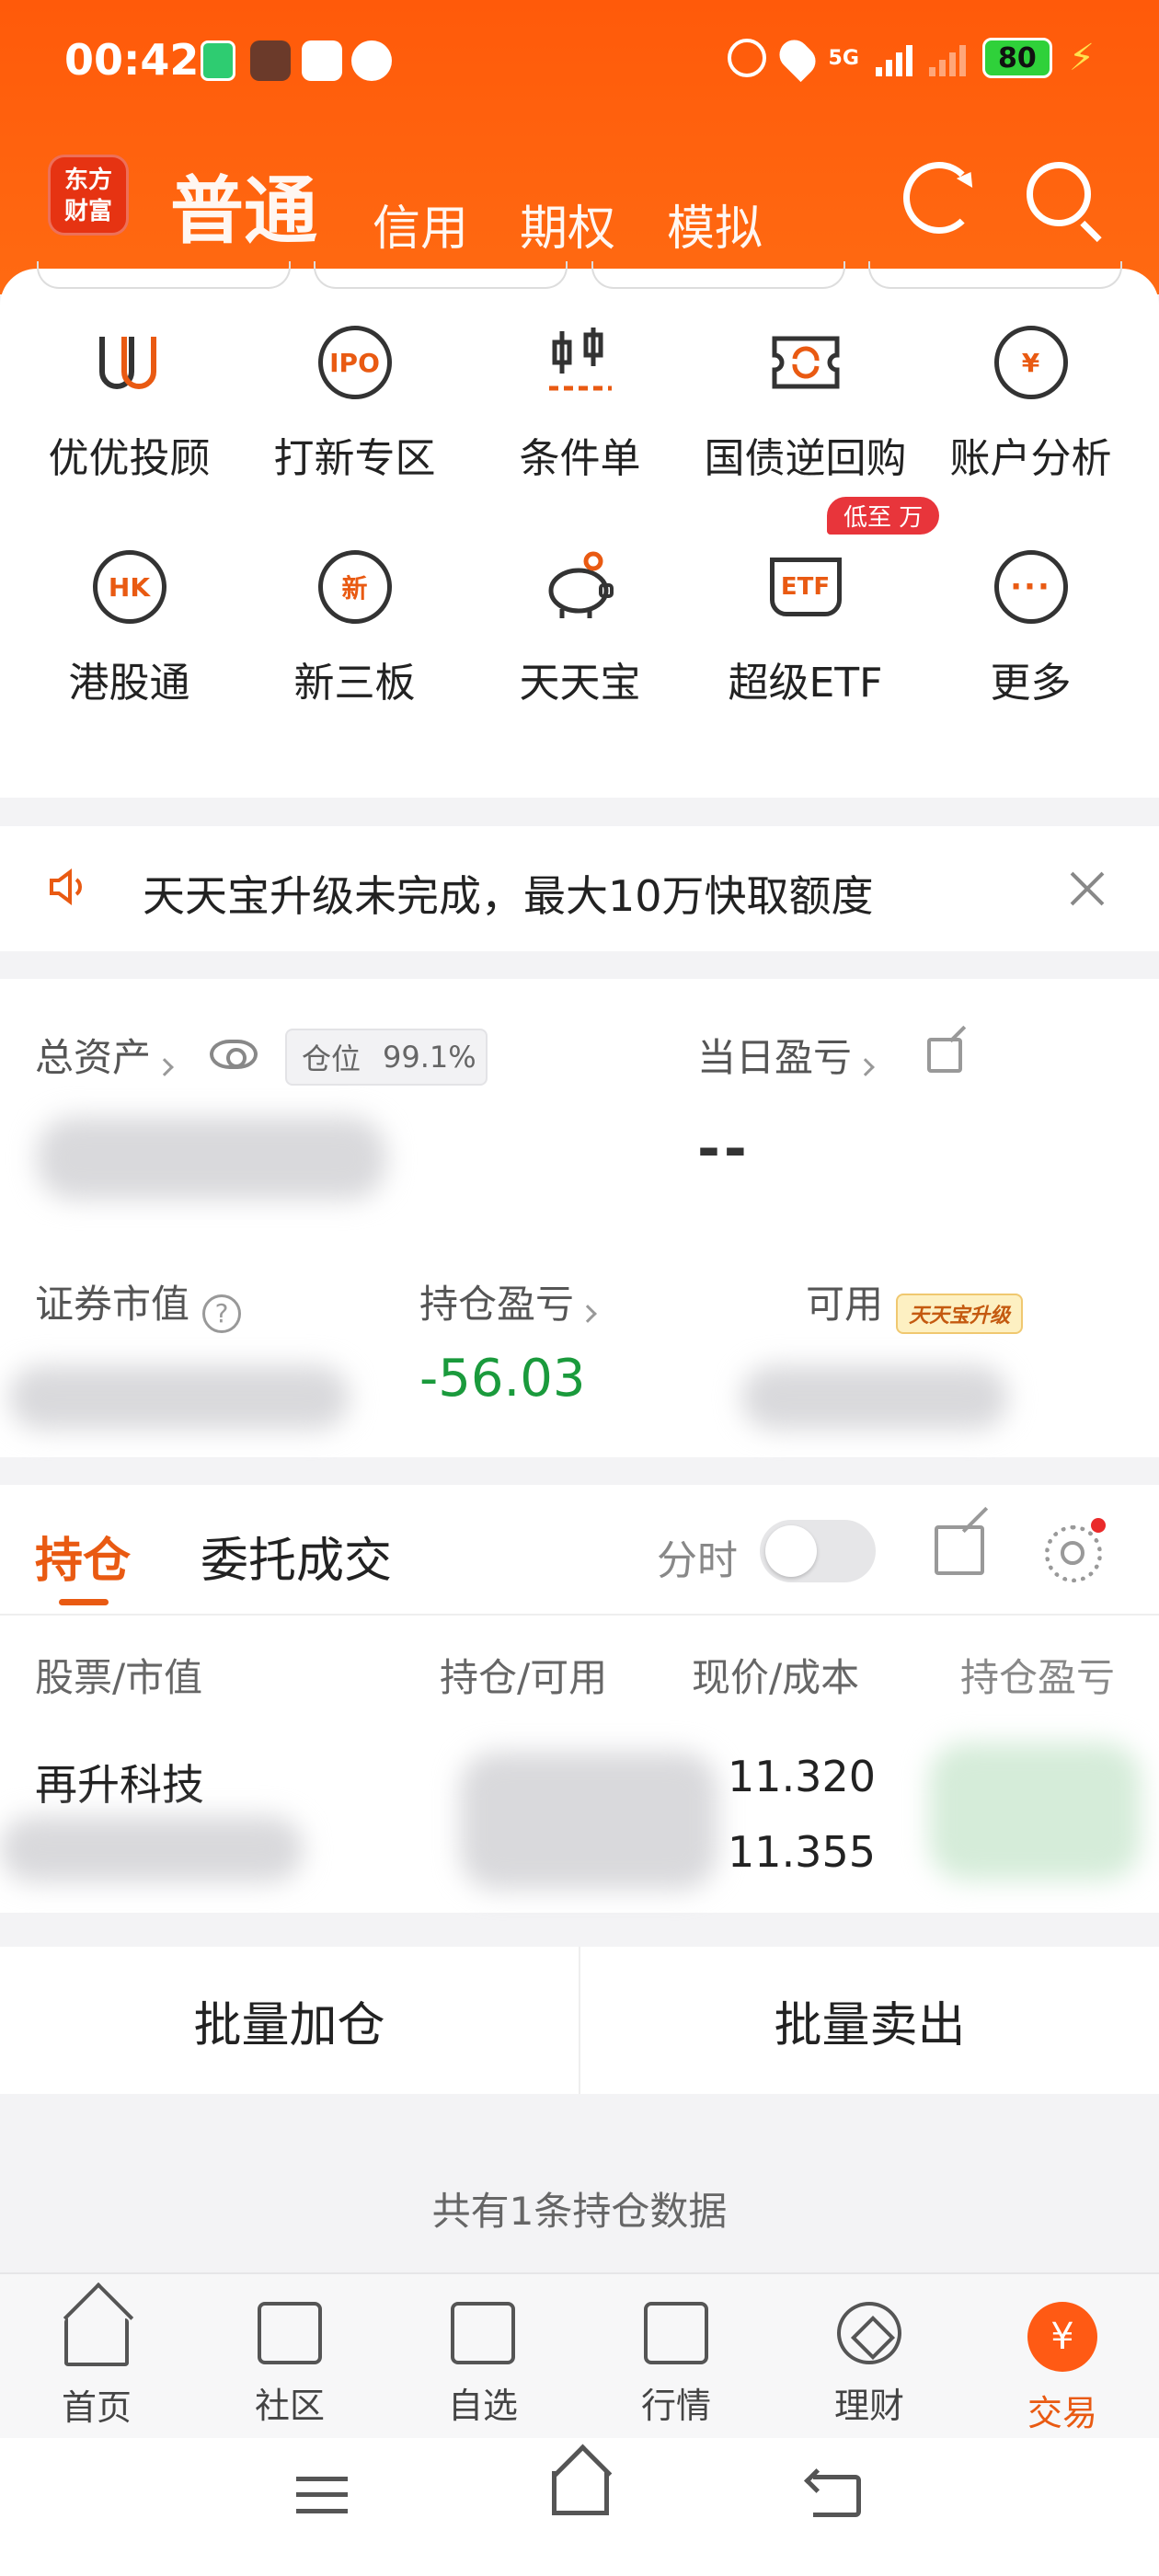 The width and height of the screenshot is (1159, 2576). What do you see at coordinates (805, 404) in the screenshot?
I see `grid-item-reverse-repo: 国债逆回购` at bounding box center [805, 404].